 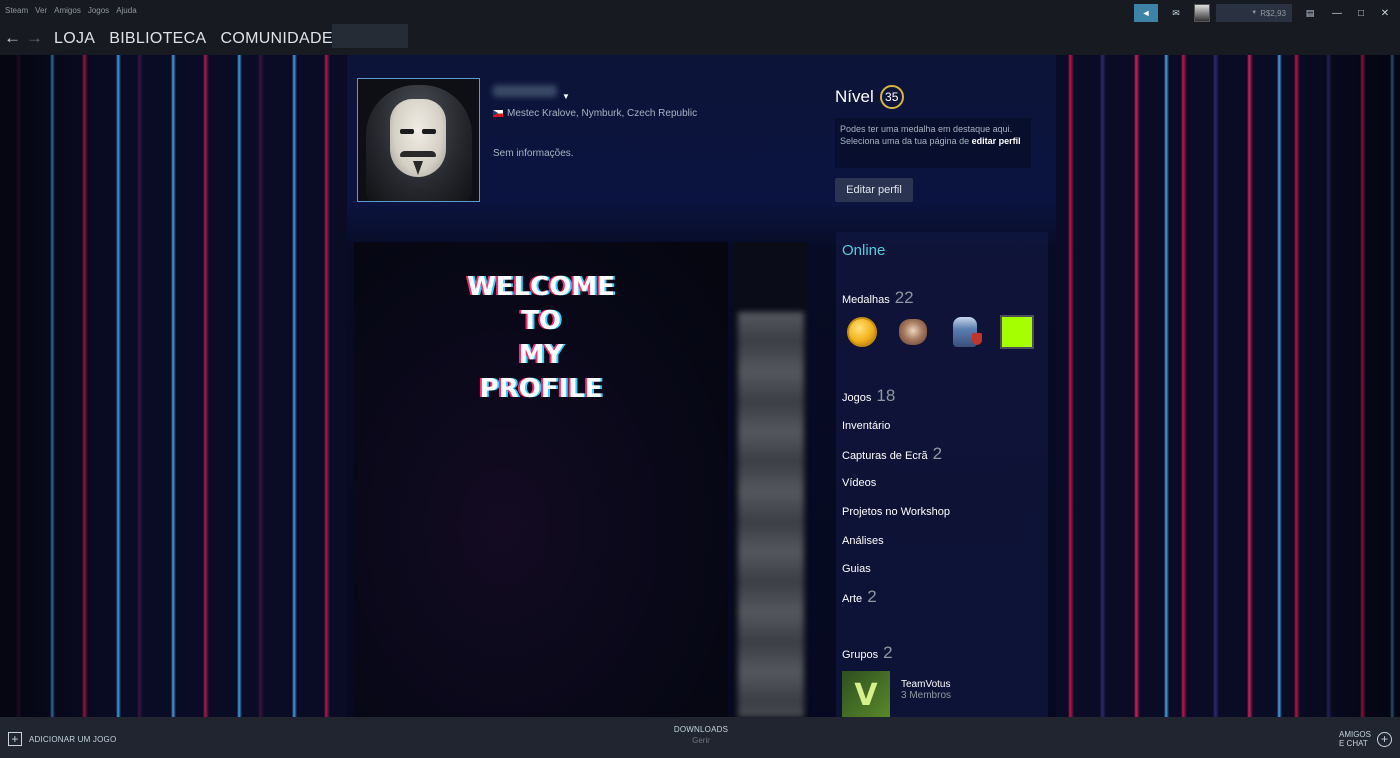 I want to click on reviews-label: Análises, so click(x=863, y=541).